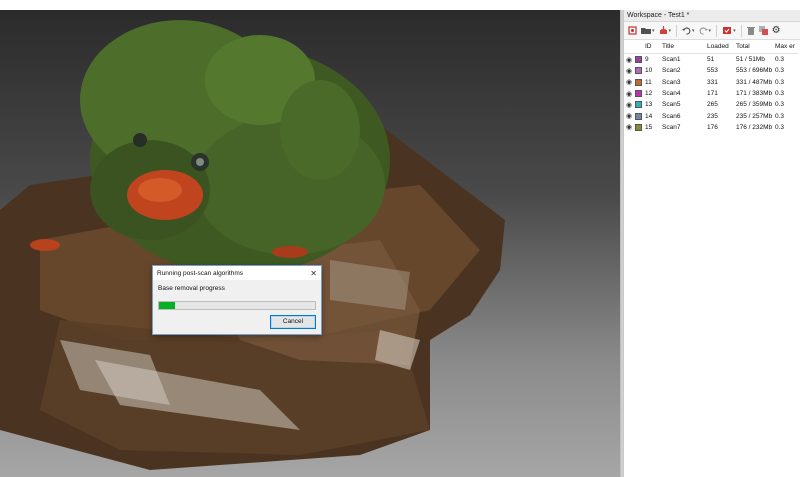 This screenshot has height=477, width=800. What do you see at coordinates (200, 273) in the screenshot?
I see `dialog-title: Running post-scan algorithms` at bounding box center [200, 273].